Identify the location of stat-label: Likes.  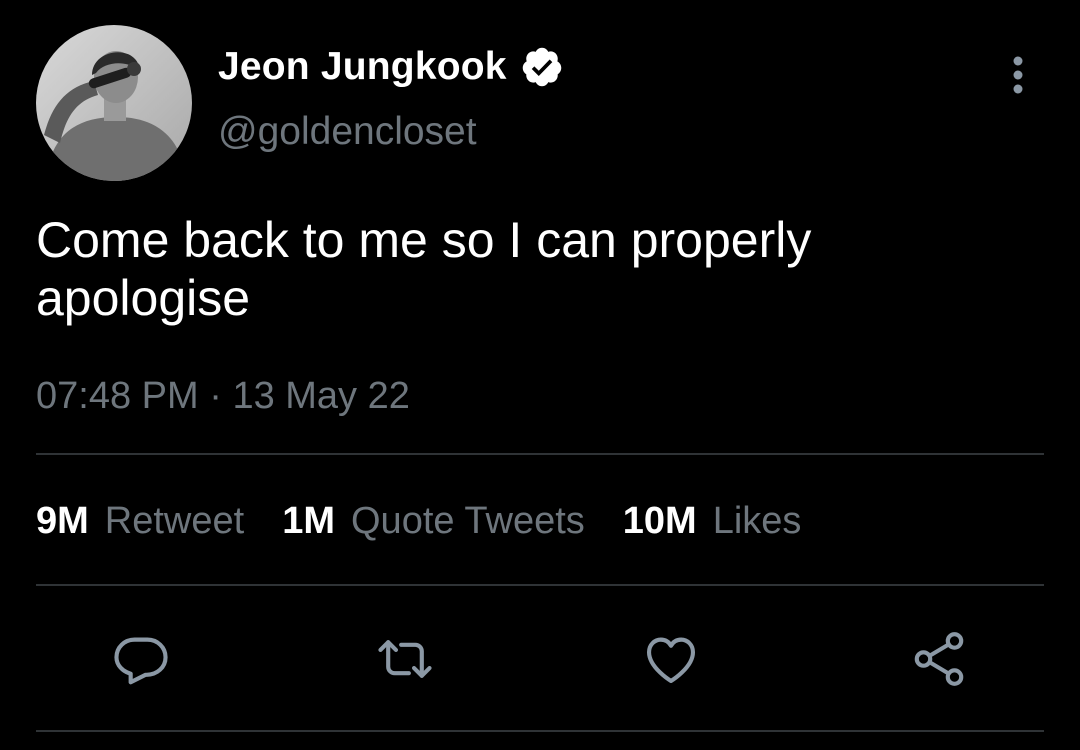
(757, 521).